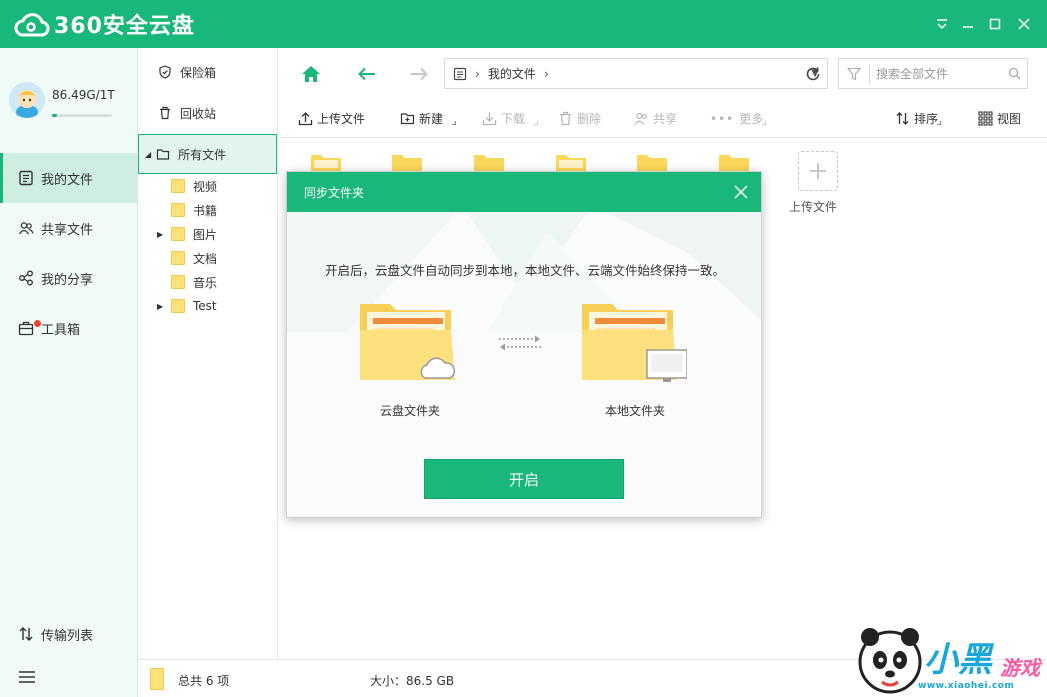 The image size is (1047, 697). I want to click on document-icon, so click(460, 73).